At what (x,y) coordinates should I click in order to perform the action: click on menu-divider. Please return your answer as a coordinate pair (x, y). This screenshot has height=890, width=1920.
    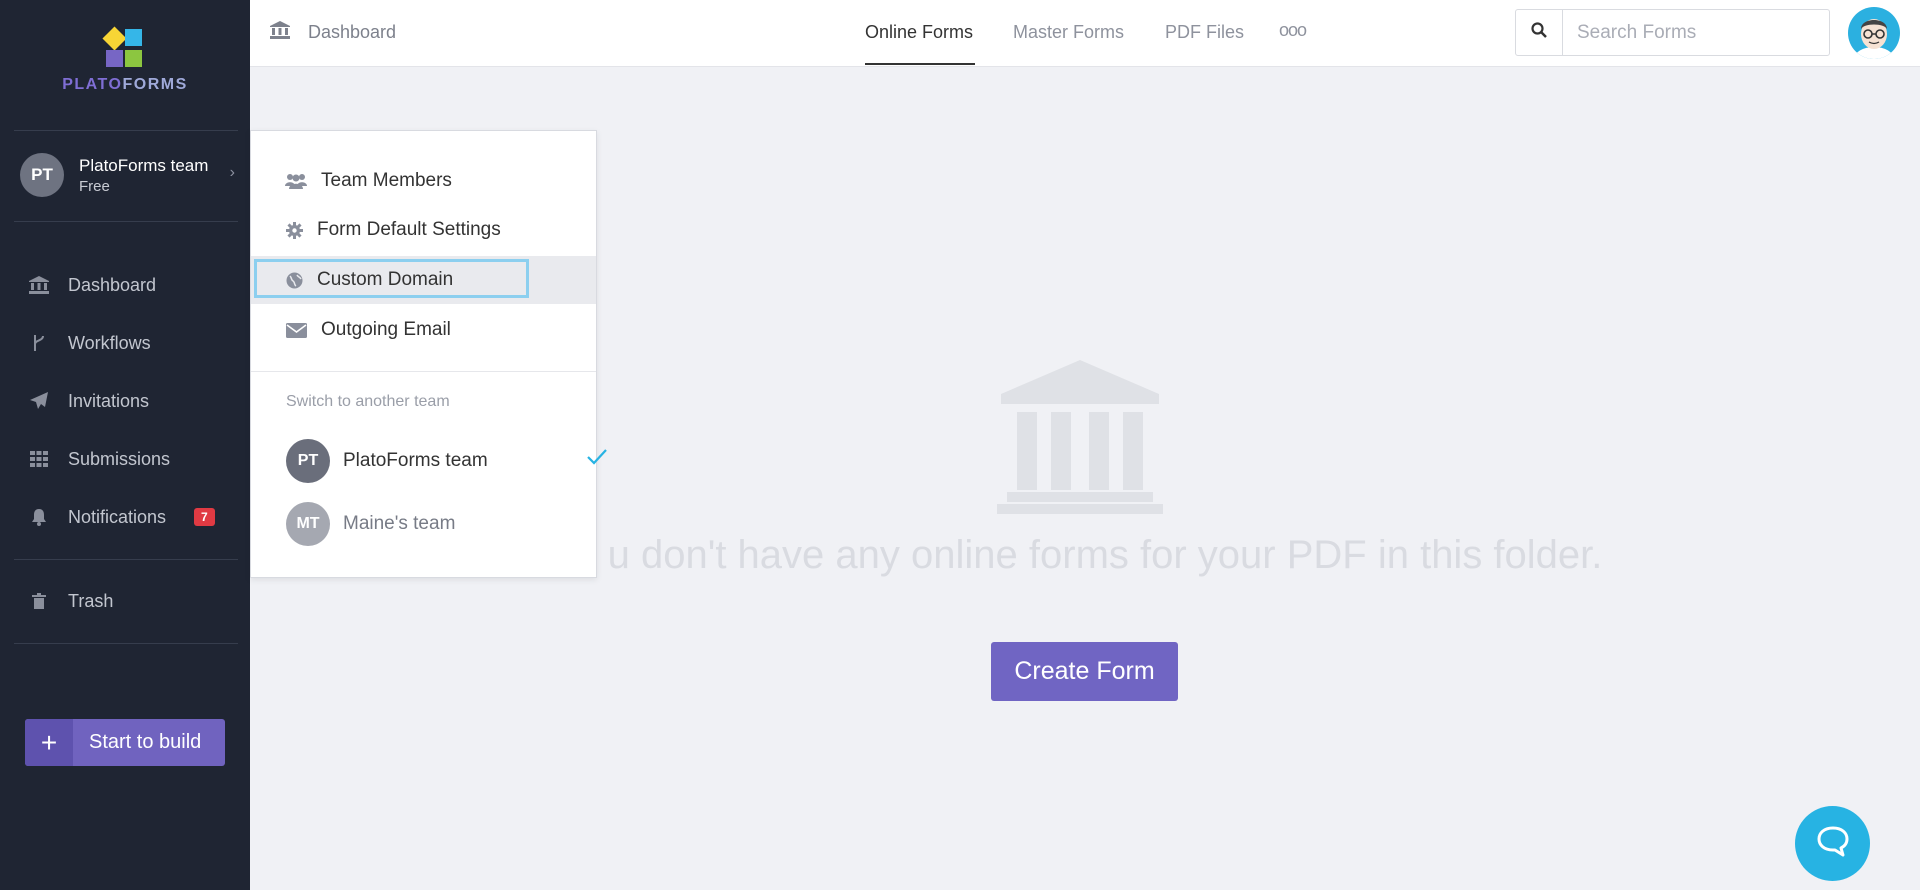
    Looking at the image, I should click on (423, 371).